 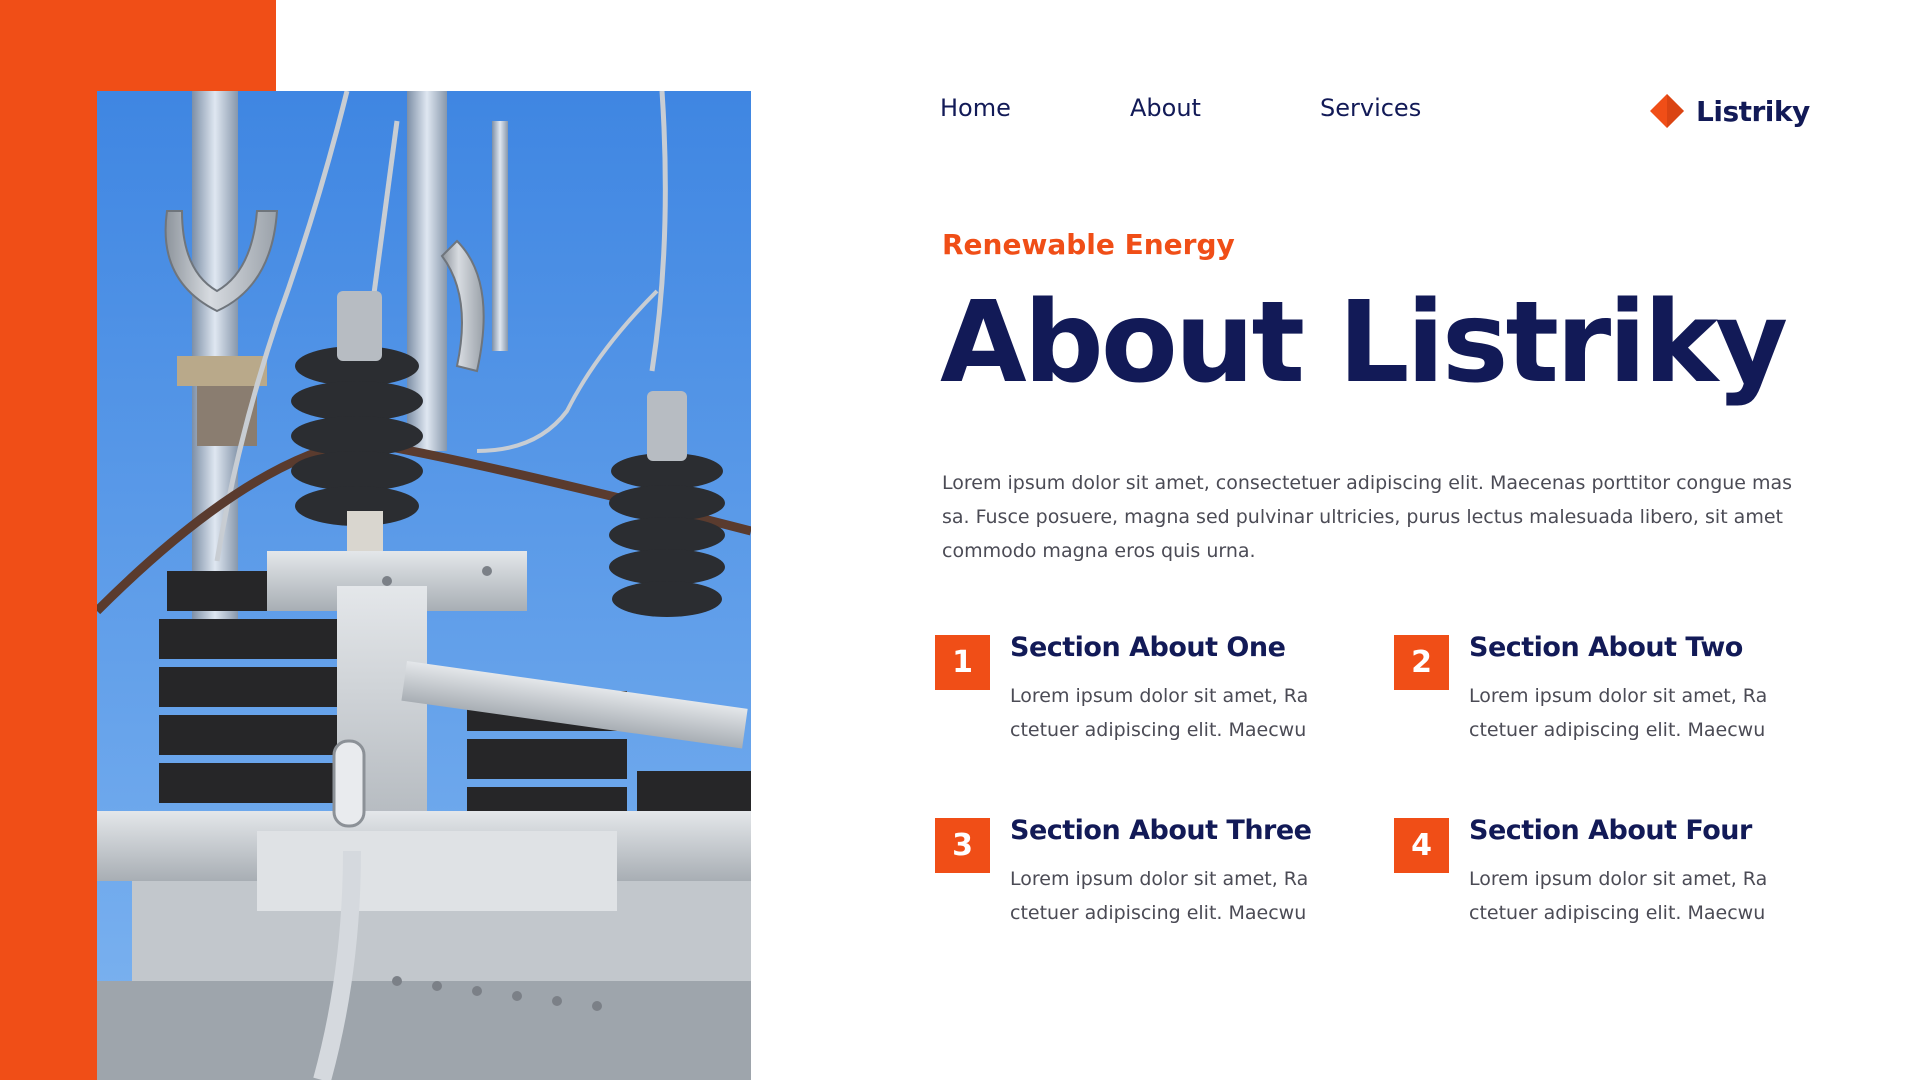 What do you see at coordinates (1610, 830) in the screenshot?
I see `section-title: Section About Four` at bounding box center [1610, 830].